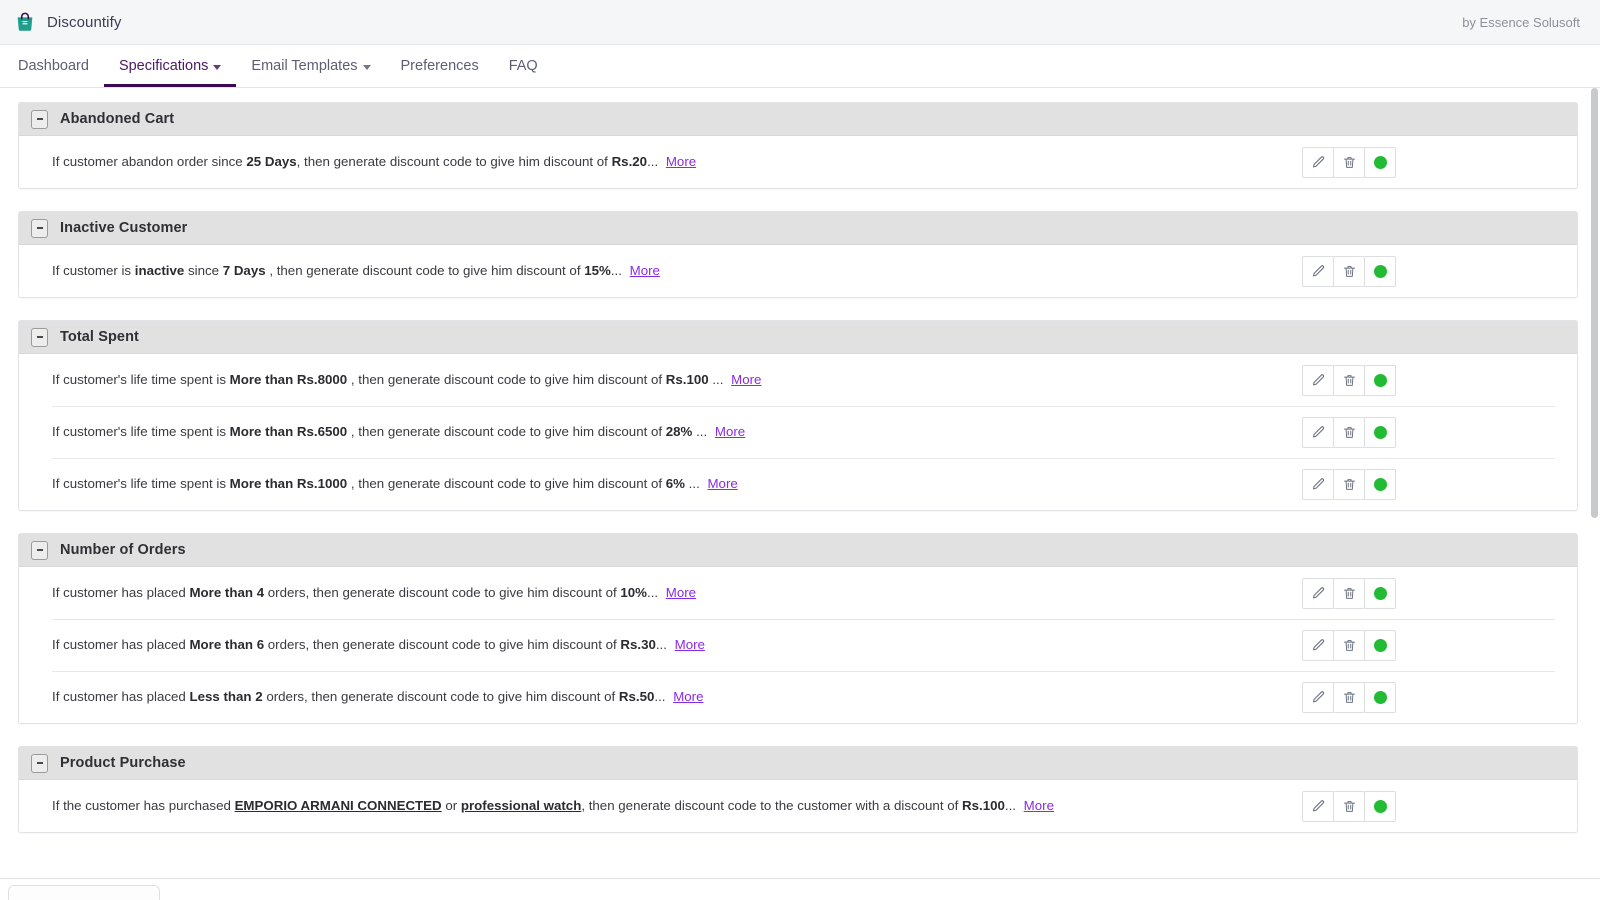  I want to click on nav-item-dashboard: Dashboard, so click(61, 66).